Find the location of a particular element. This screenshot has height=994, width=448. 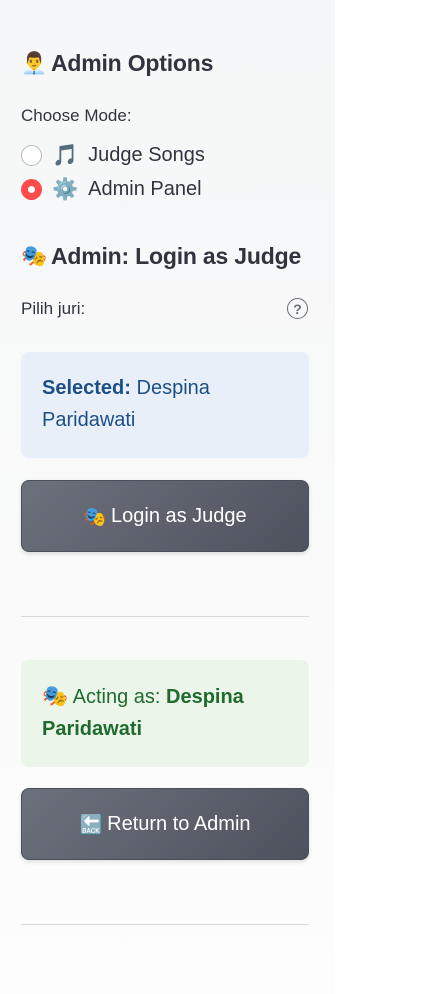

admin-options-heading: 👨‍💼 Admin Options is located at coordinates (117, 63).